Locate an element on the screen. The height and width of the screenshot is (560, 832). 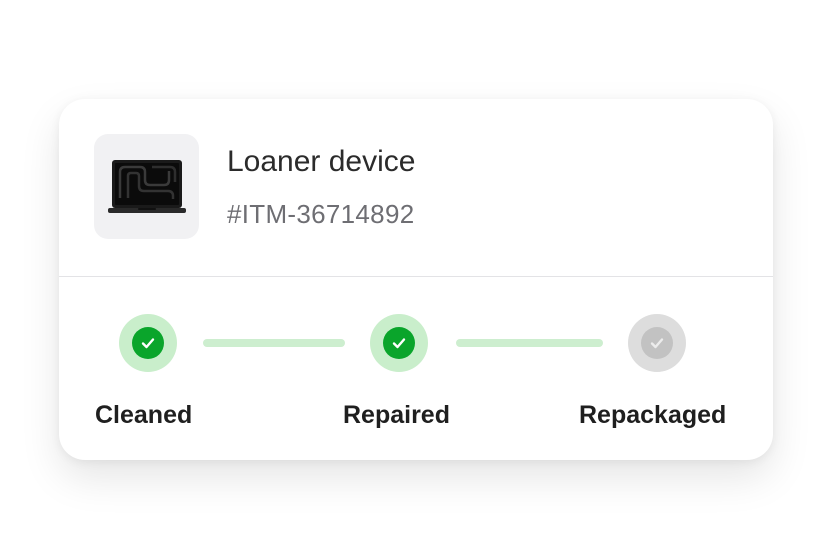
step-label-cleaned: Cleaned is located at coordinates (144, 415).